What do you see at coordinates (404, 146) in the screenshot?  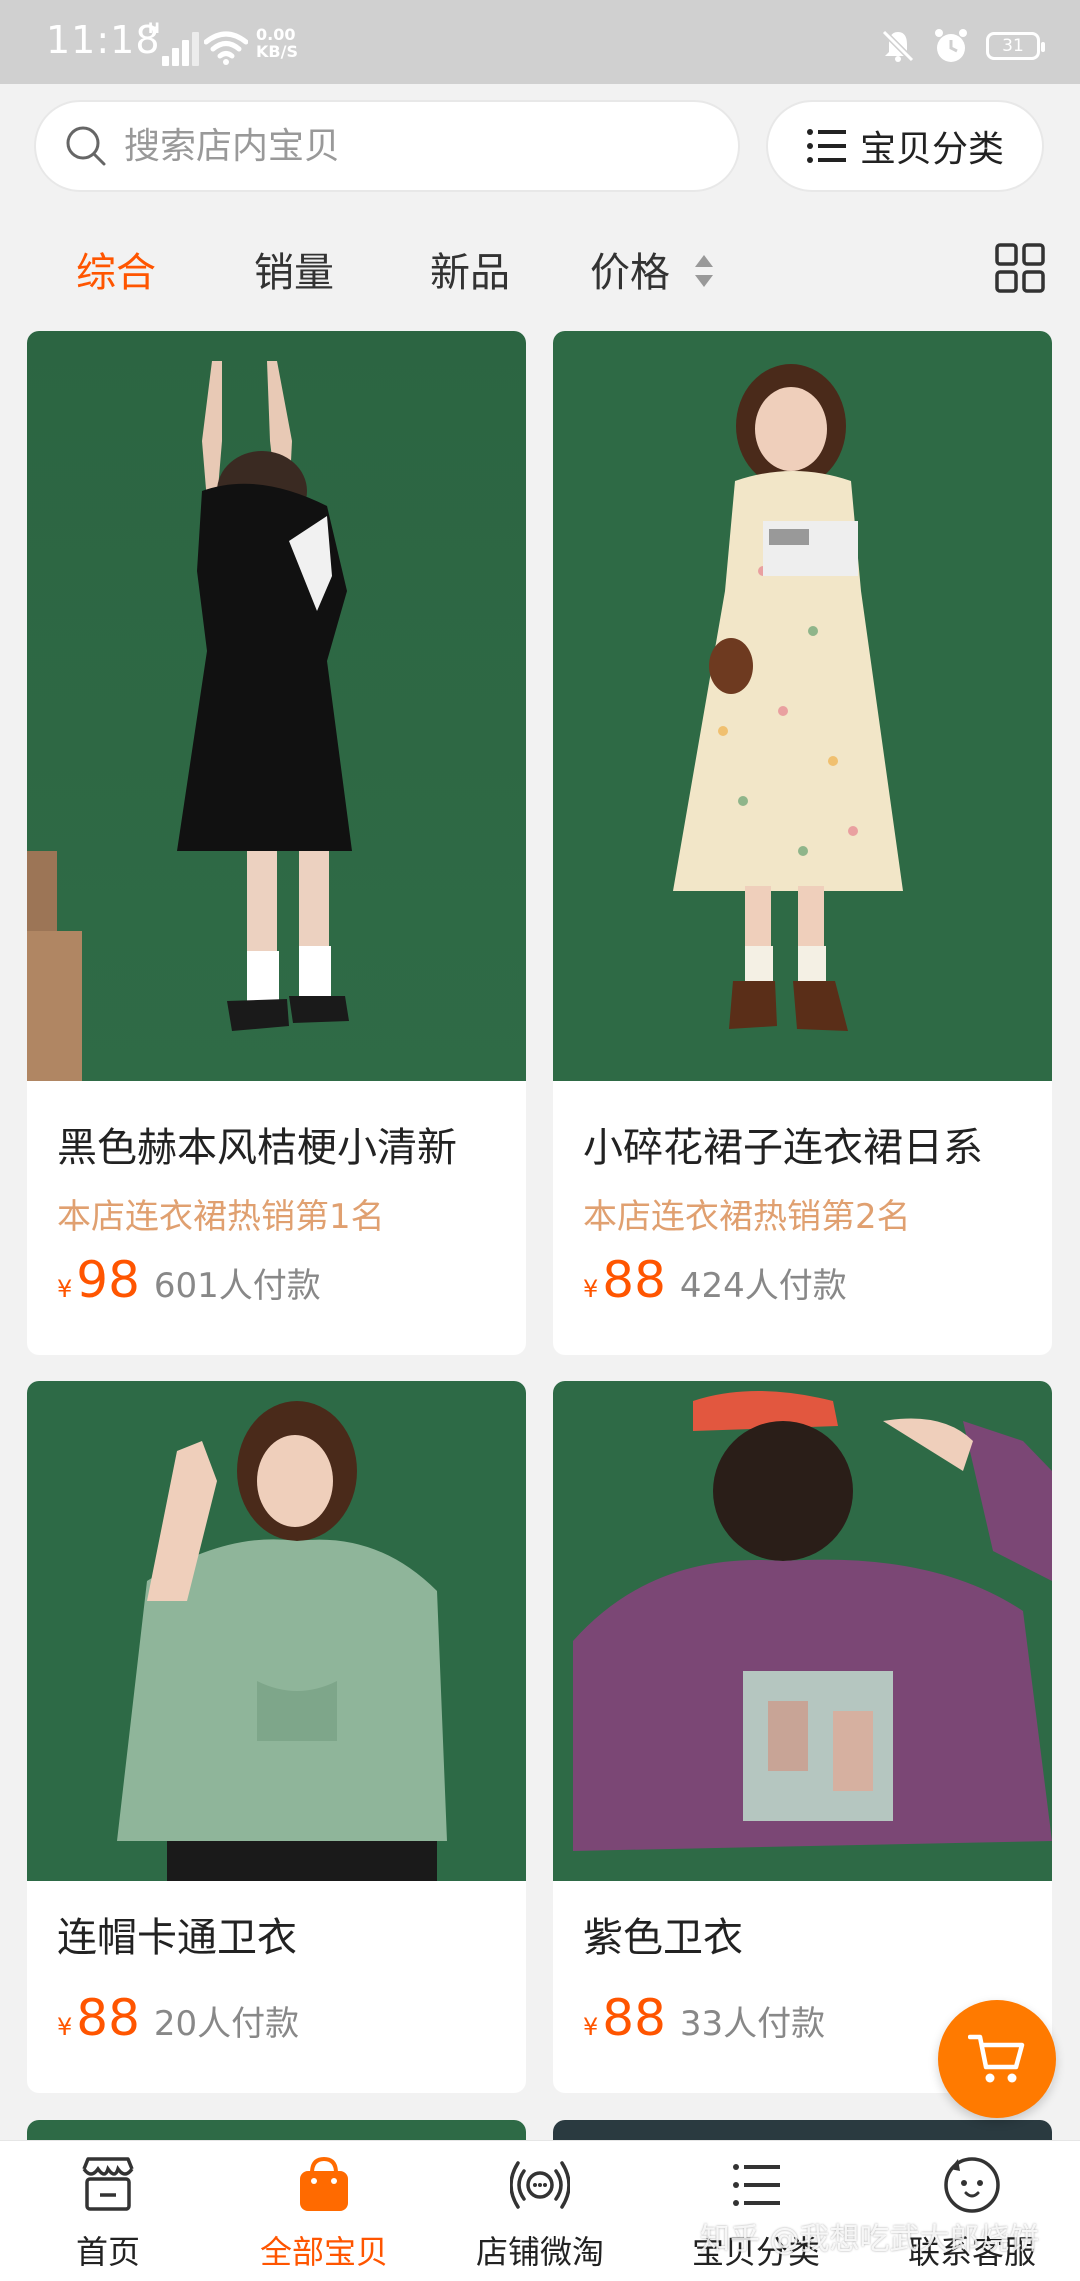 I see `search-input` at bounding box center [404, 146].